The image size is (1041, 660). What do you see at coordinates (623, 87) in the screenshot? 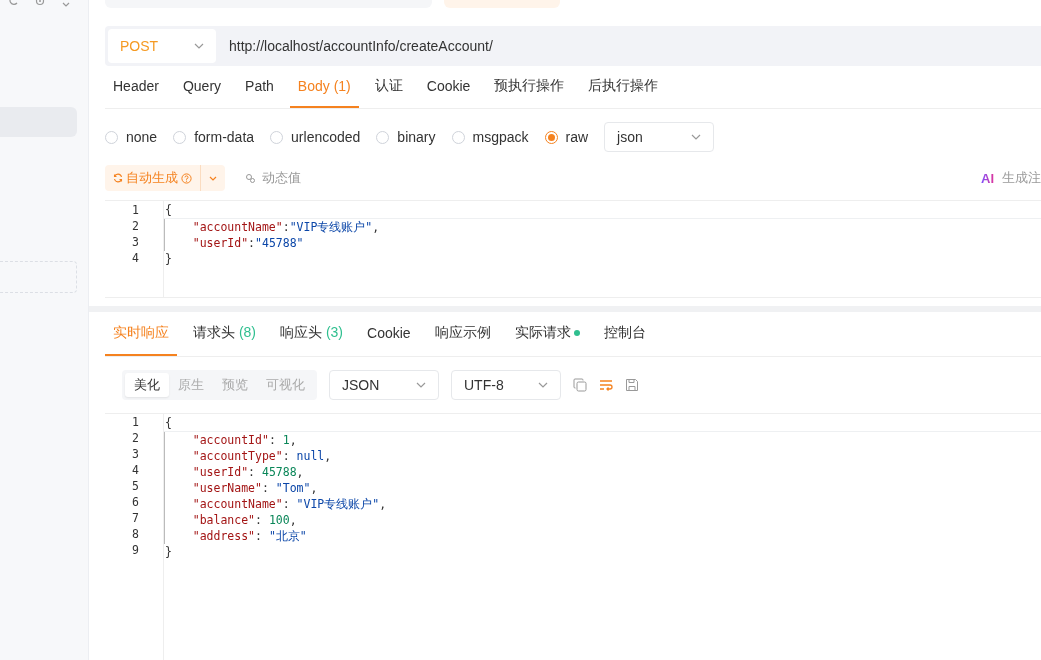
I see `tab: 后执行操作` at bounding box center [623, 87].